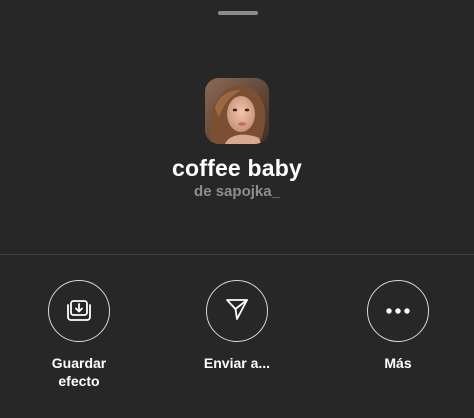 The image size is (474, 418). I want to click on drag-handle, so click(238, 13).